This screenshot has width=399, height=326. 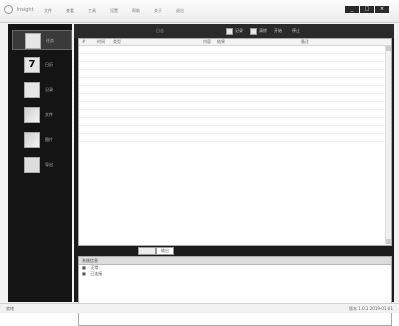 What do you see at coordinates (42, 40) in the screenshot?
I see `sidebar-item-tasks: 任务` at bounding box center [42, 40].